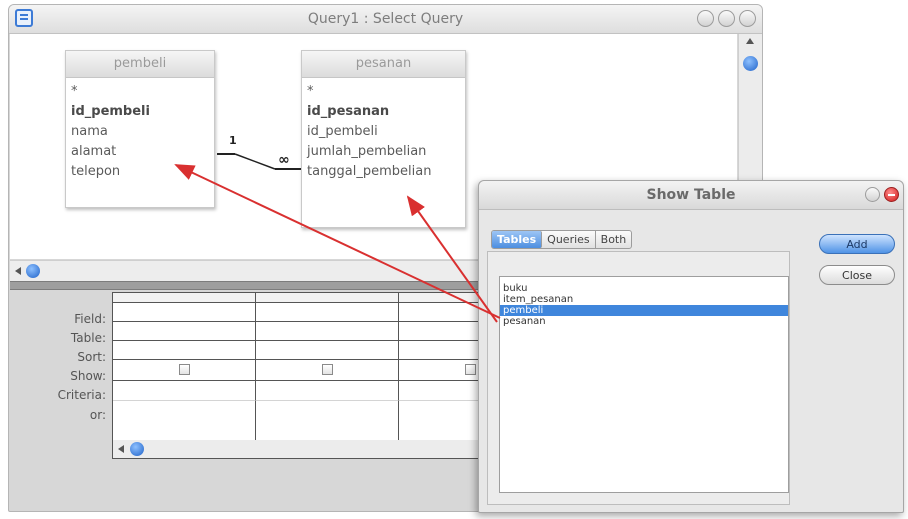  I want to click on arrow-to-pesanan-table, so click(452, 259).